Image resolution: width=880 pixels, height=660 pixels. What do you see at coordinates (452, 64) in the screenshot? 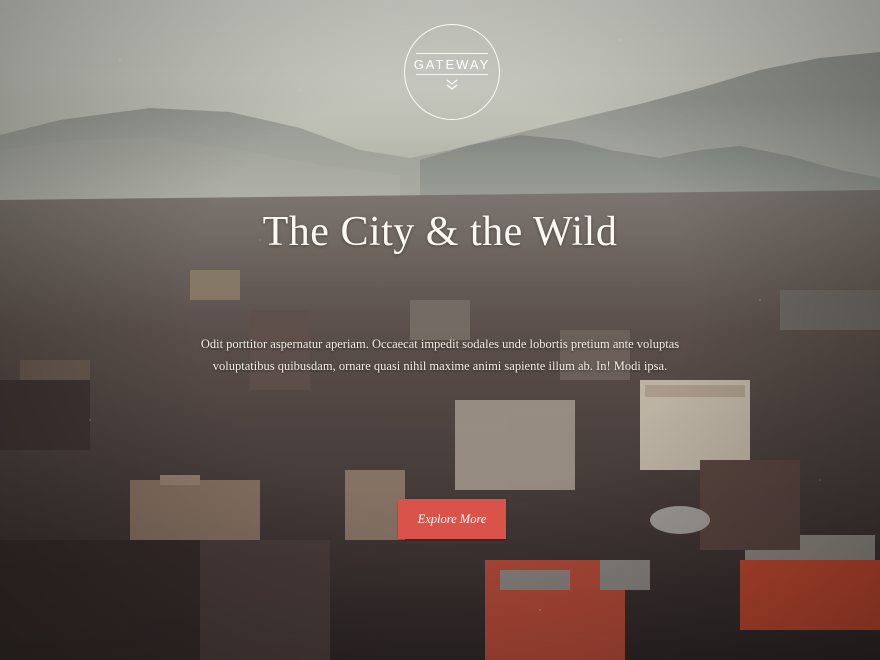
I see `logo-text: GATEWAY` at bounding box center [452, 64].